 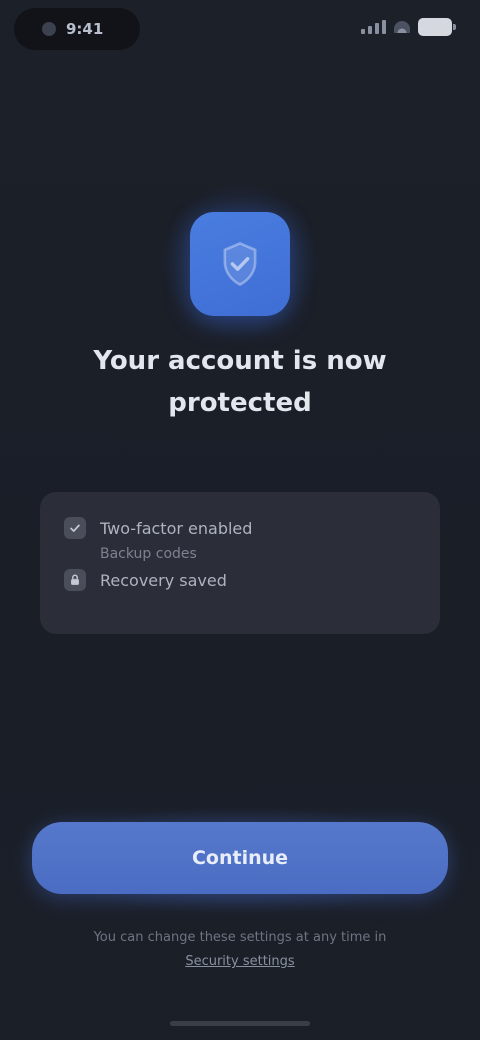 I want to click on info-row-two-factor: Two-factor enabled, so click(x=240, y=528).